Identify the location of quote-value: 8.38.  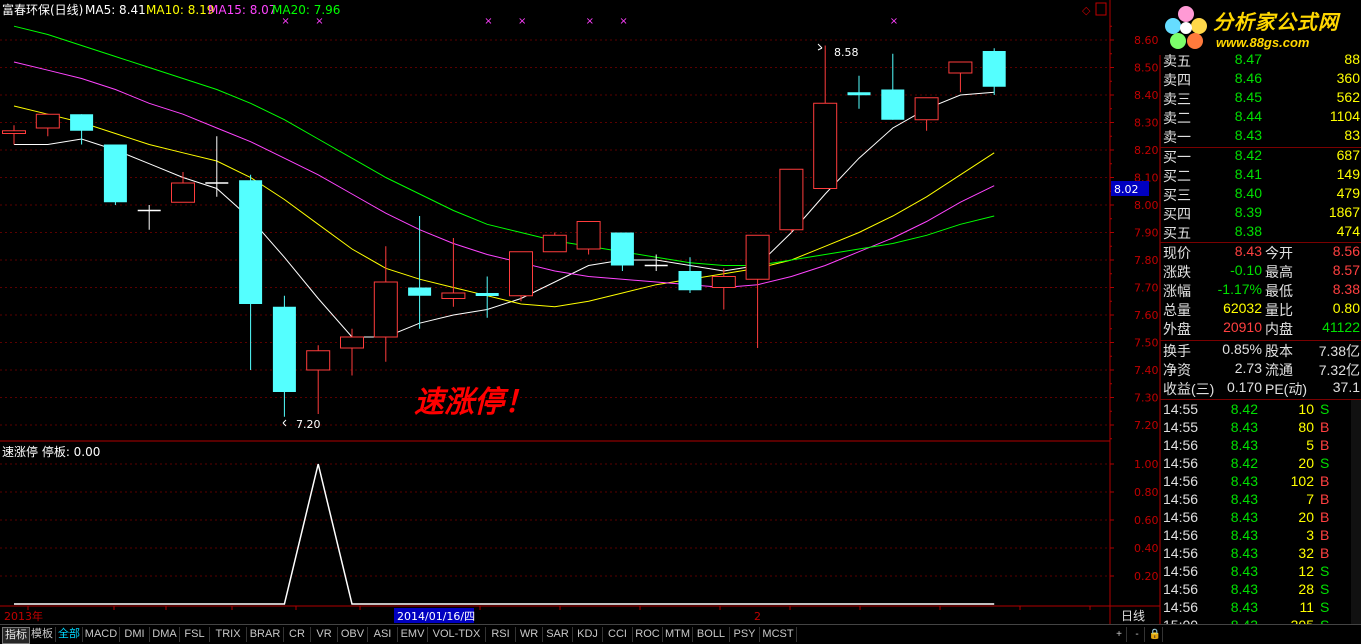
(1346, 289).